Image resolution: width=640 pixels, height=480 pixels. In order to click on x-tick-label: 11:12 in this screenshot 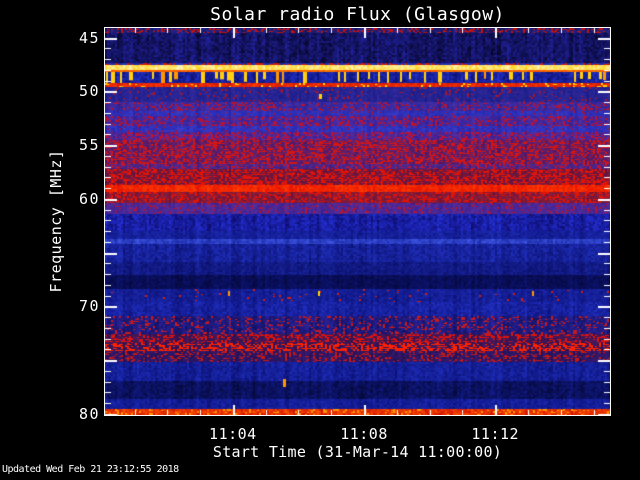, I will do `click(495, 434)`.